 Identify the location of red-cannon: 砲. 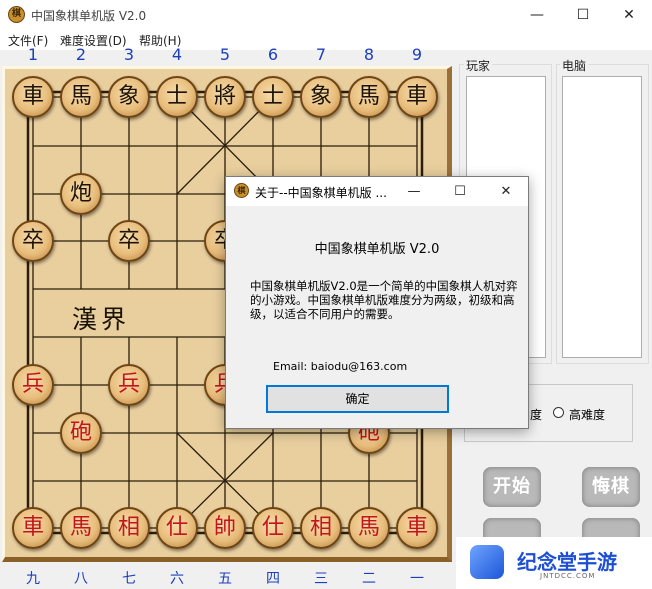
(81, 433).